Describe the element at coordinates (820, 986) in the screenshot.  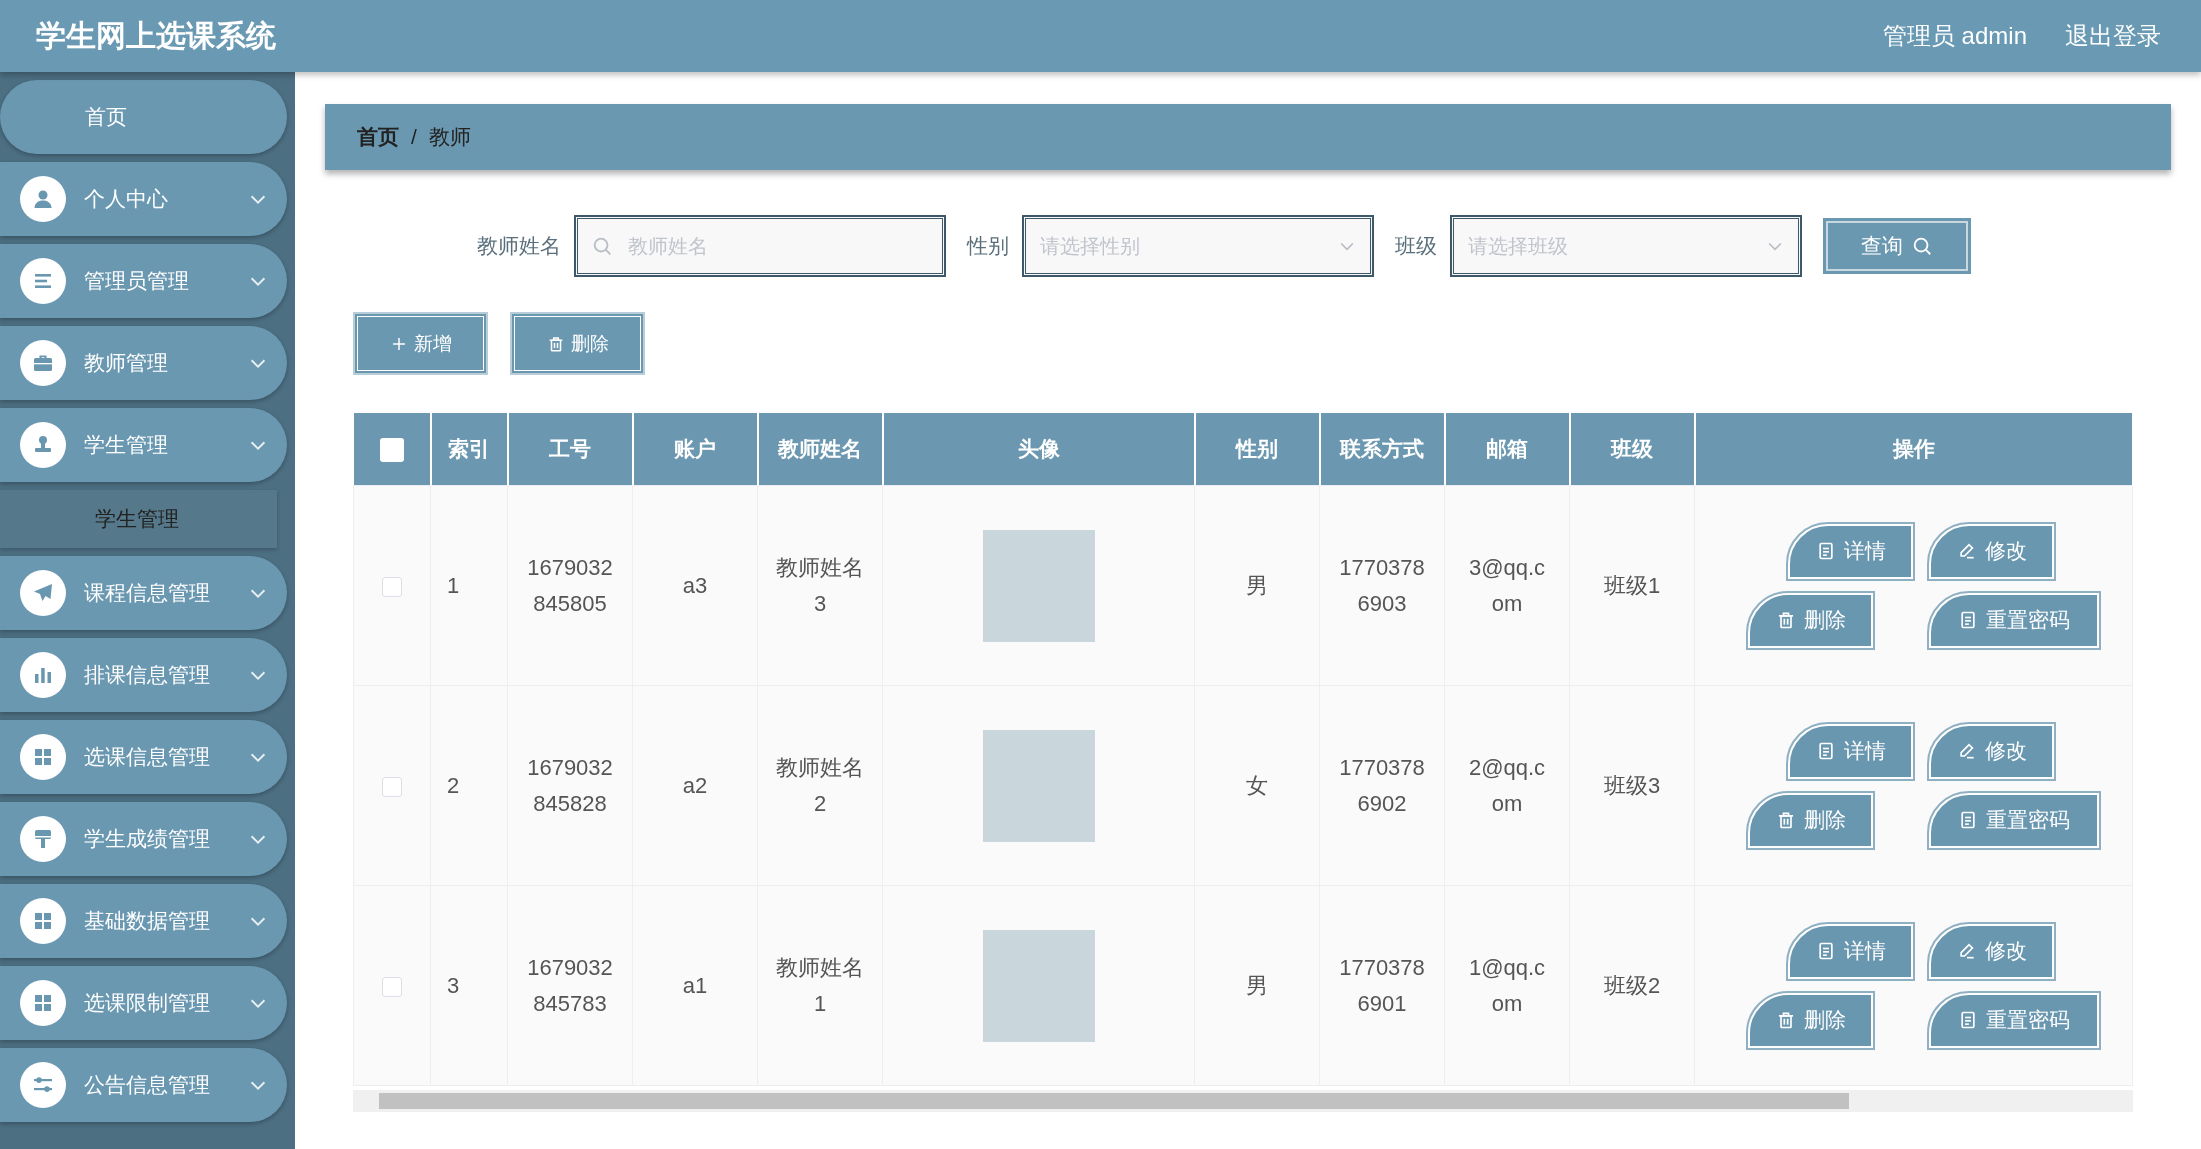
I see `table-cell-text: 教师姓名1` at that location.